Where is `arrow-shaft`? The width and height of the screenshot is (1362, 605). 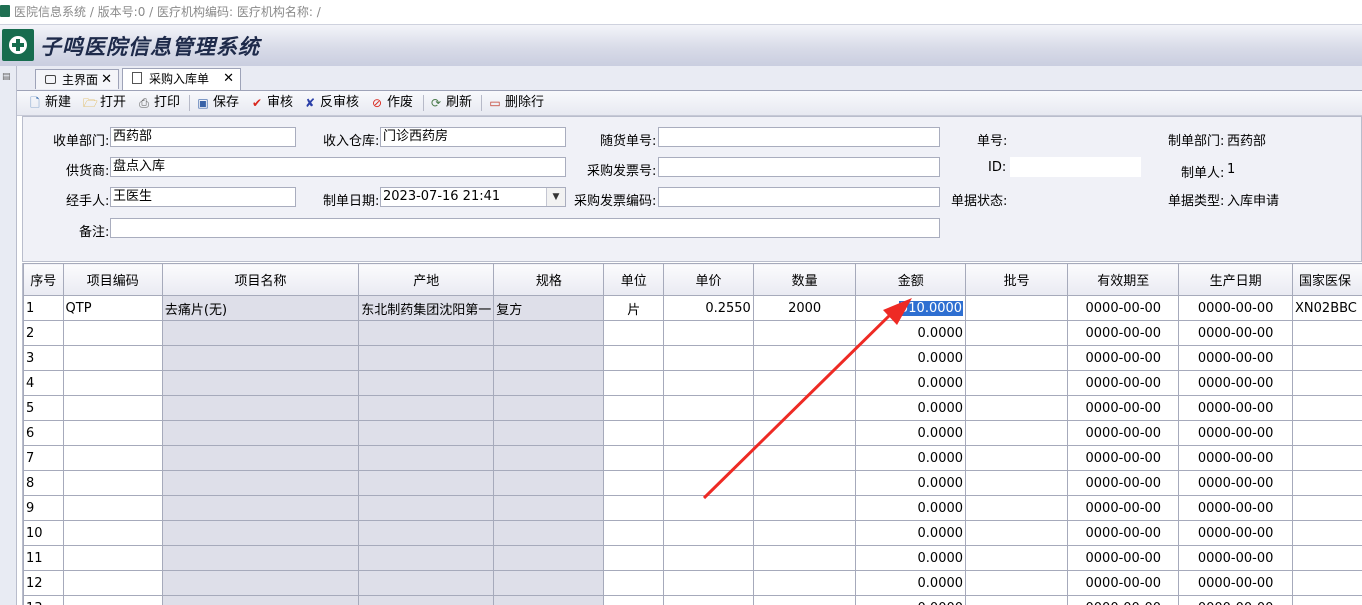 arrow-shaft is located at coordinates (798, 405).